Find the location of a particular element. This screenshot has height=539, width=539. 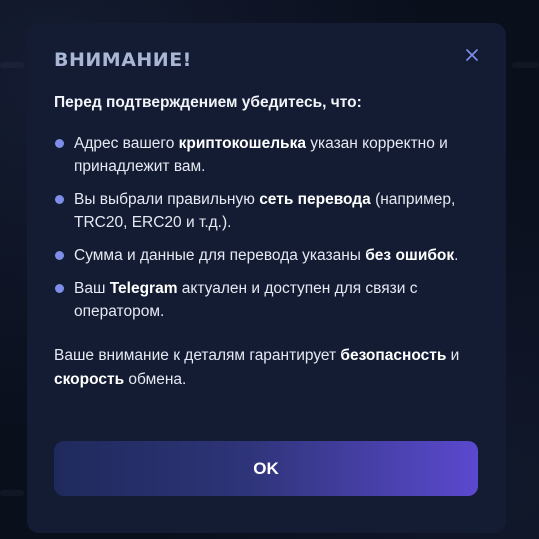

item-text: . is located at coordinates (456, 255).